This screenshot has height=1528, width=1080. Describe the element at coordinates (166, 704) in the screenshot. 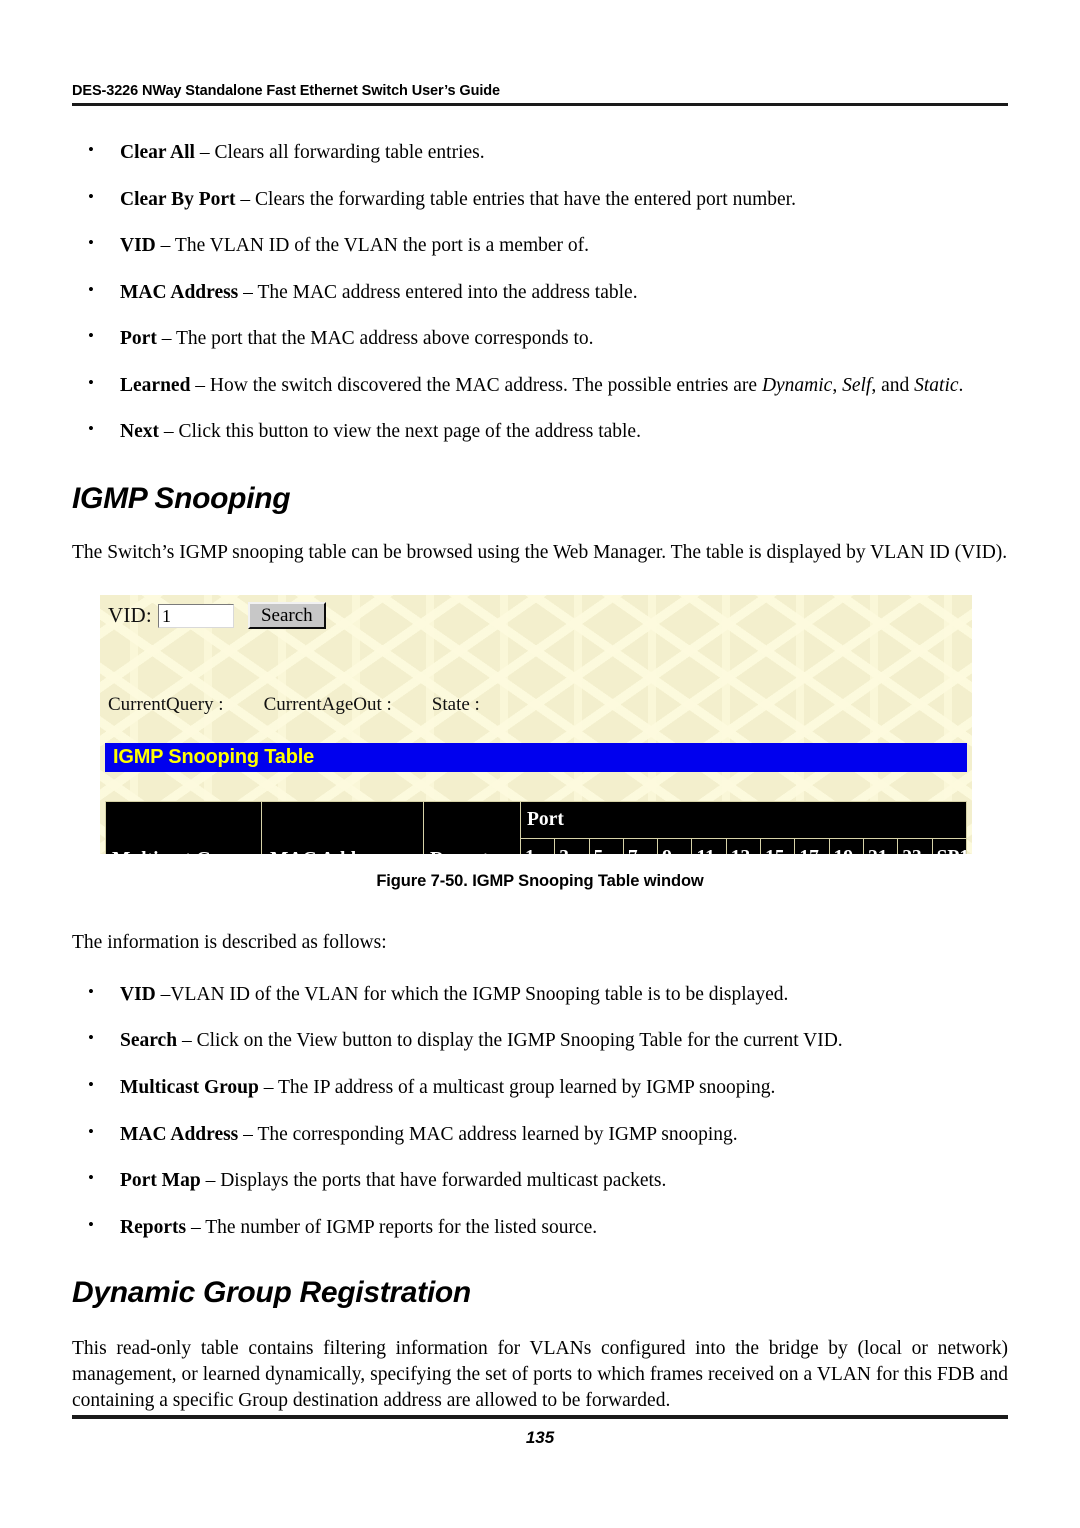

I see `current-query-label: CurrentQuery :` at that location.